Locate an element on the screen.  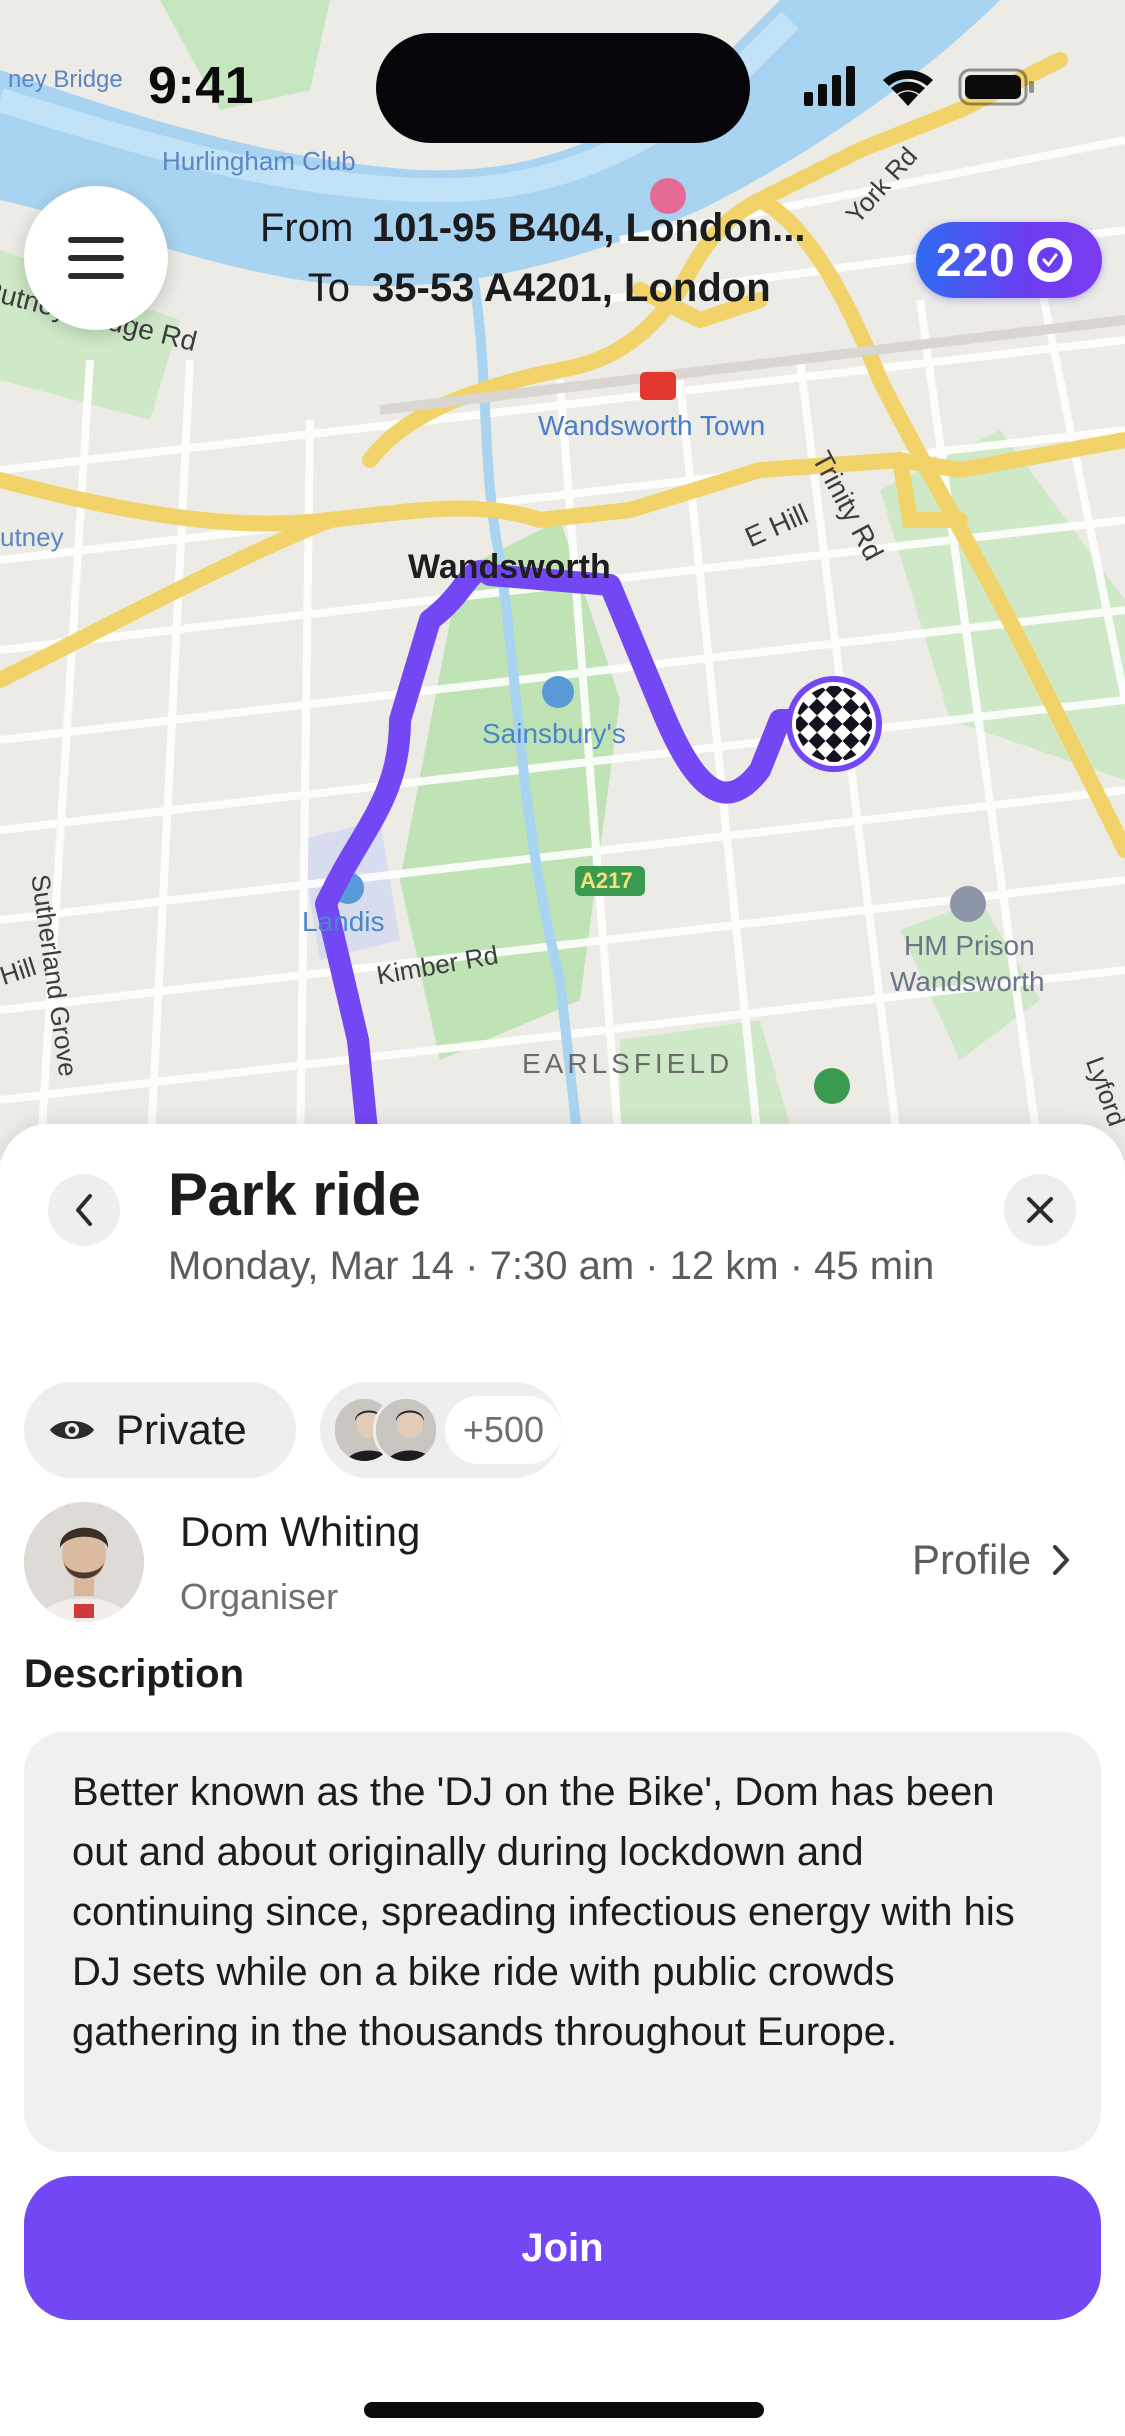
eye-icon is located at coordinates (72, 1430).